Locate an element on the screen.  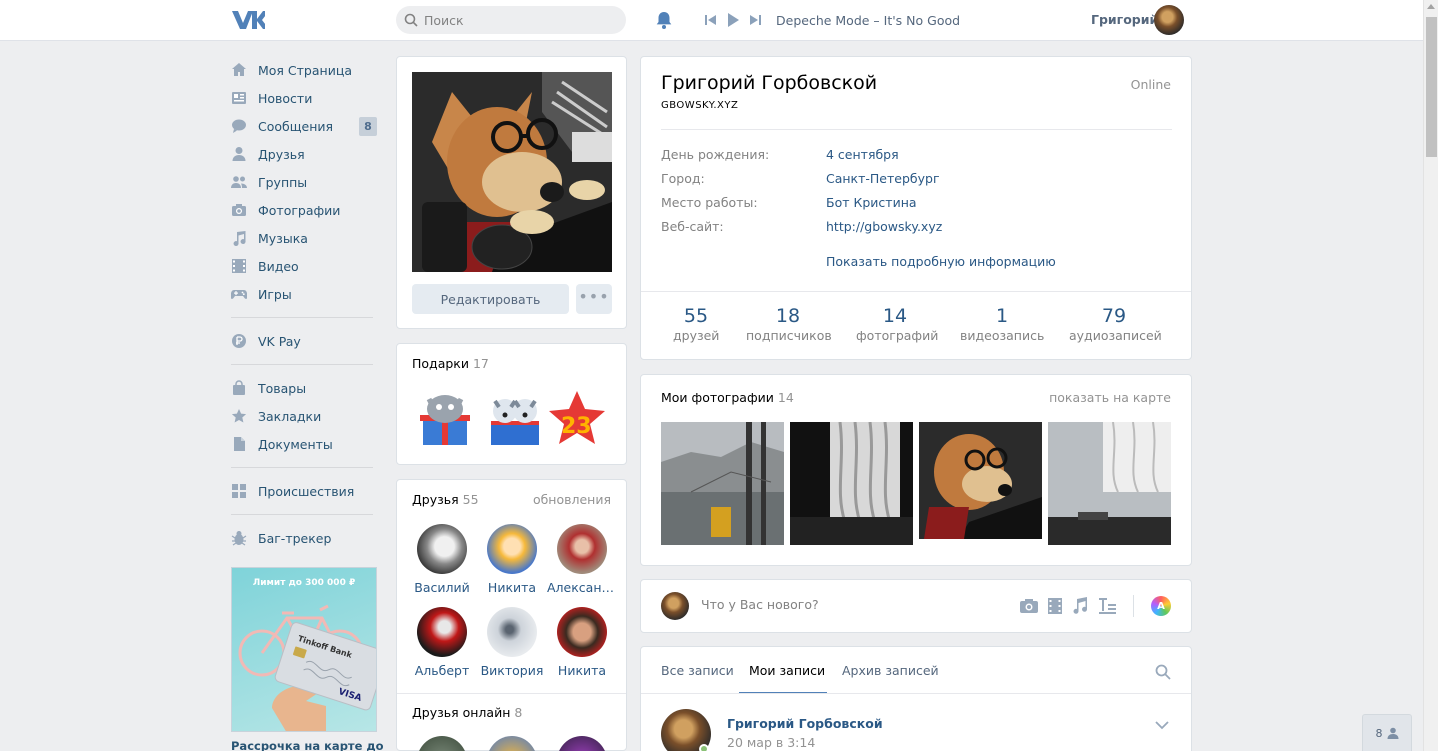
friends-online-header: Друзья онлайн 8 is located at coordinates (467, 712).